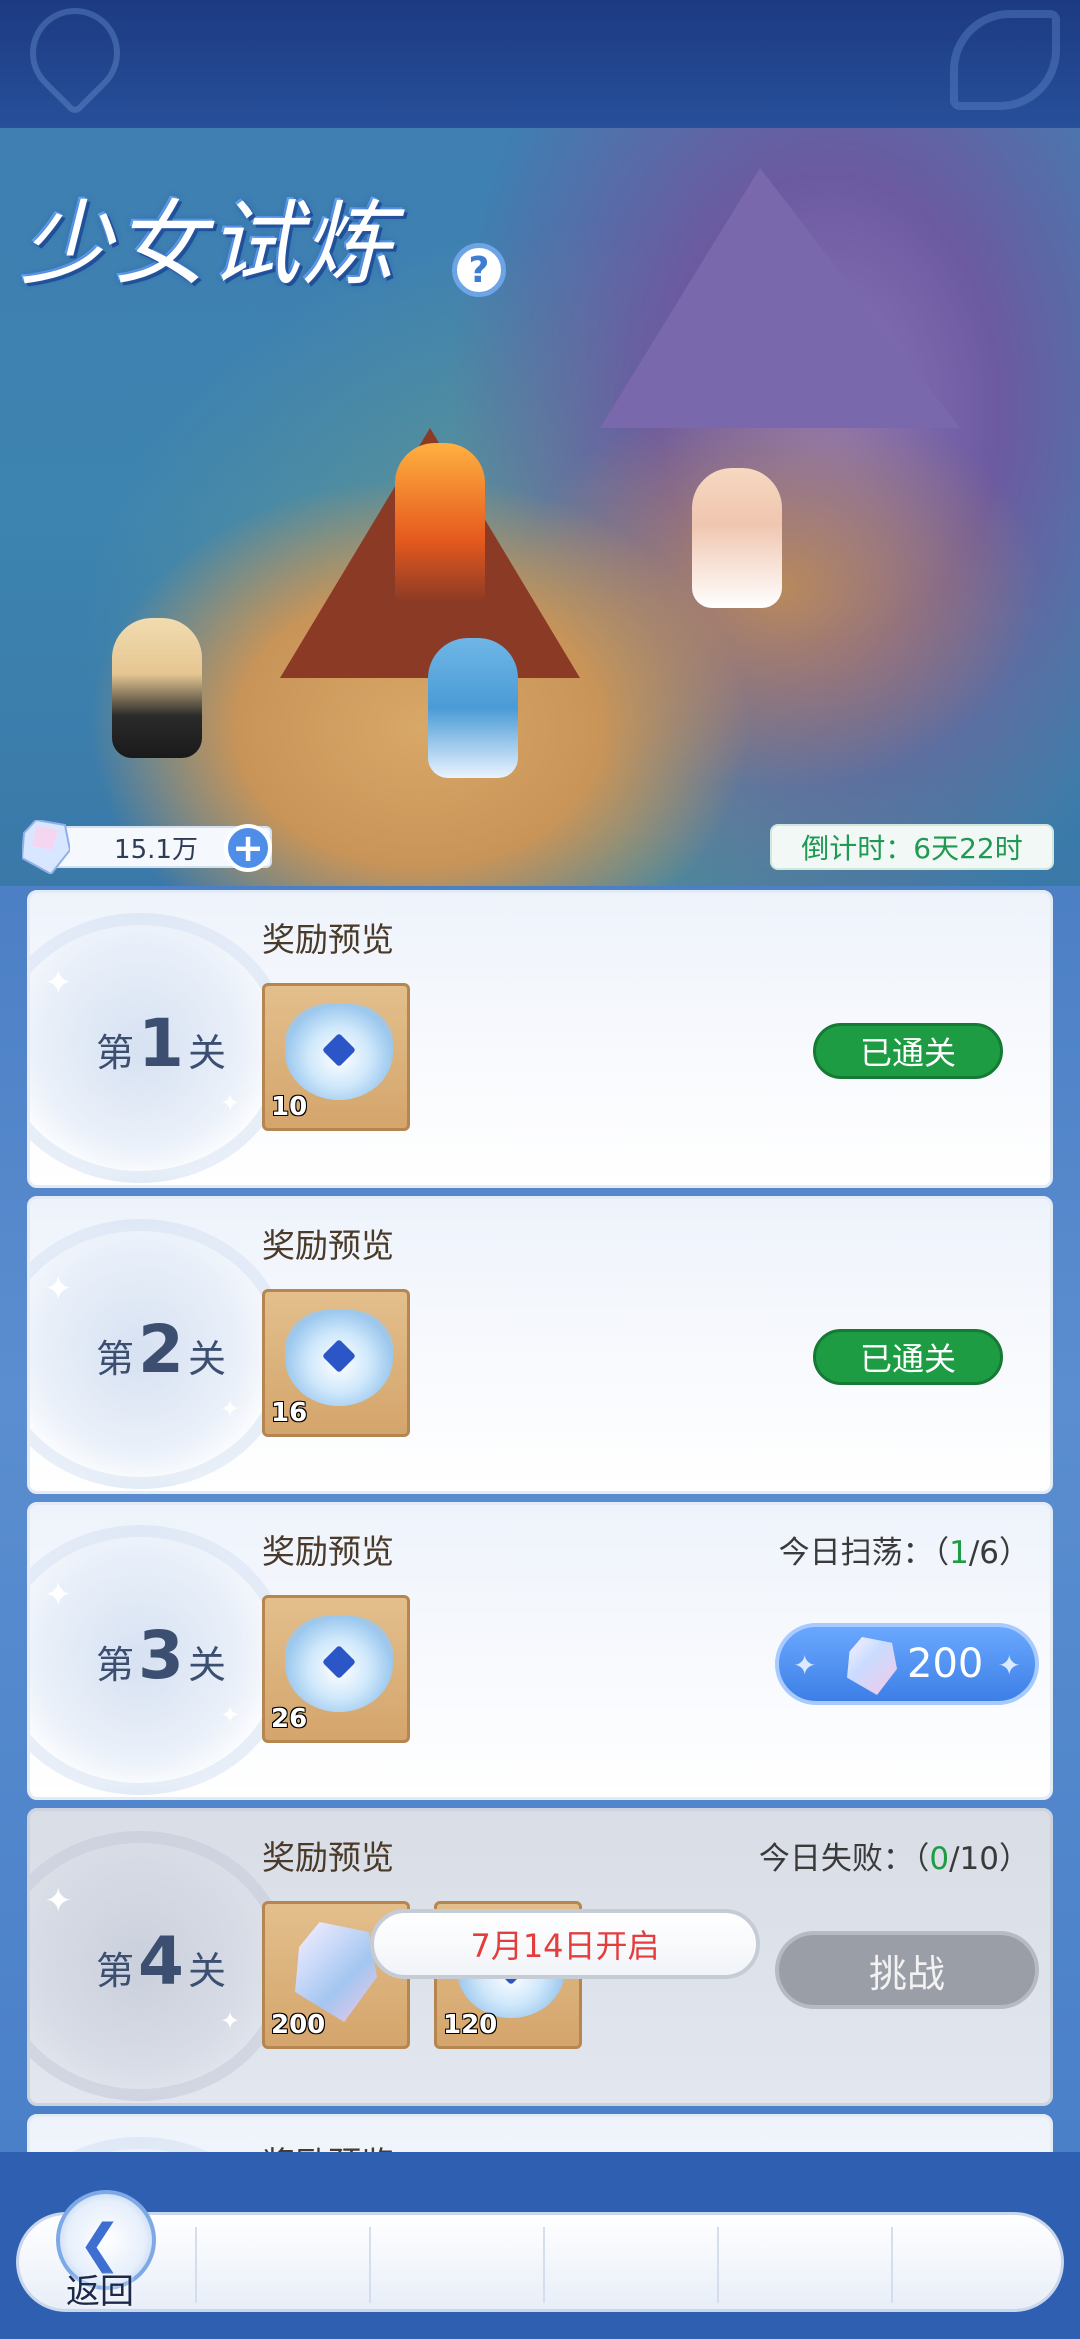  Describe the element at coordinates (161, 1043) in the screenshot. I see `stage-label: 第 1 关` at that location.